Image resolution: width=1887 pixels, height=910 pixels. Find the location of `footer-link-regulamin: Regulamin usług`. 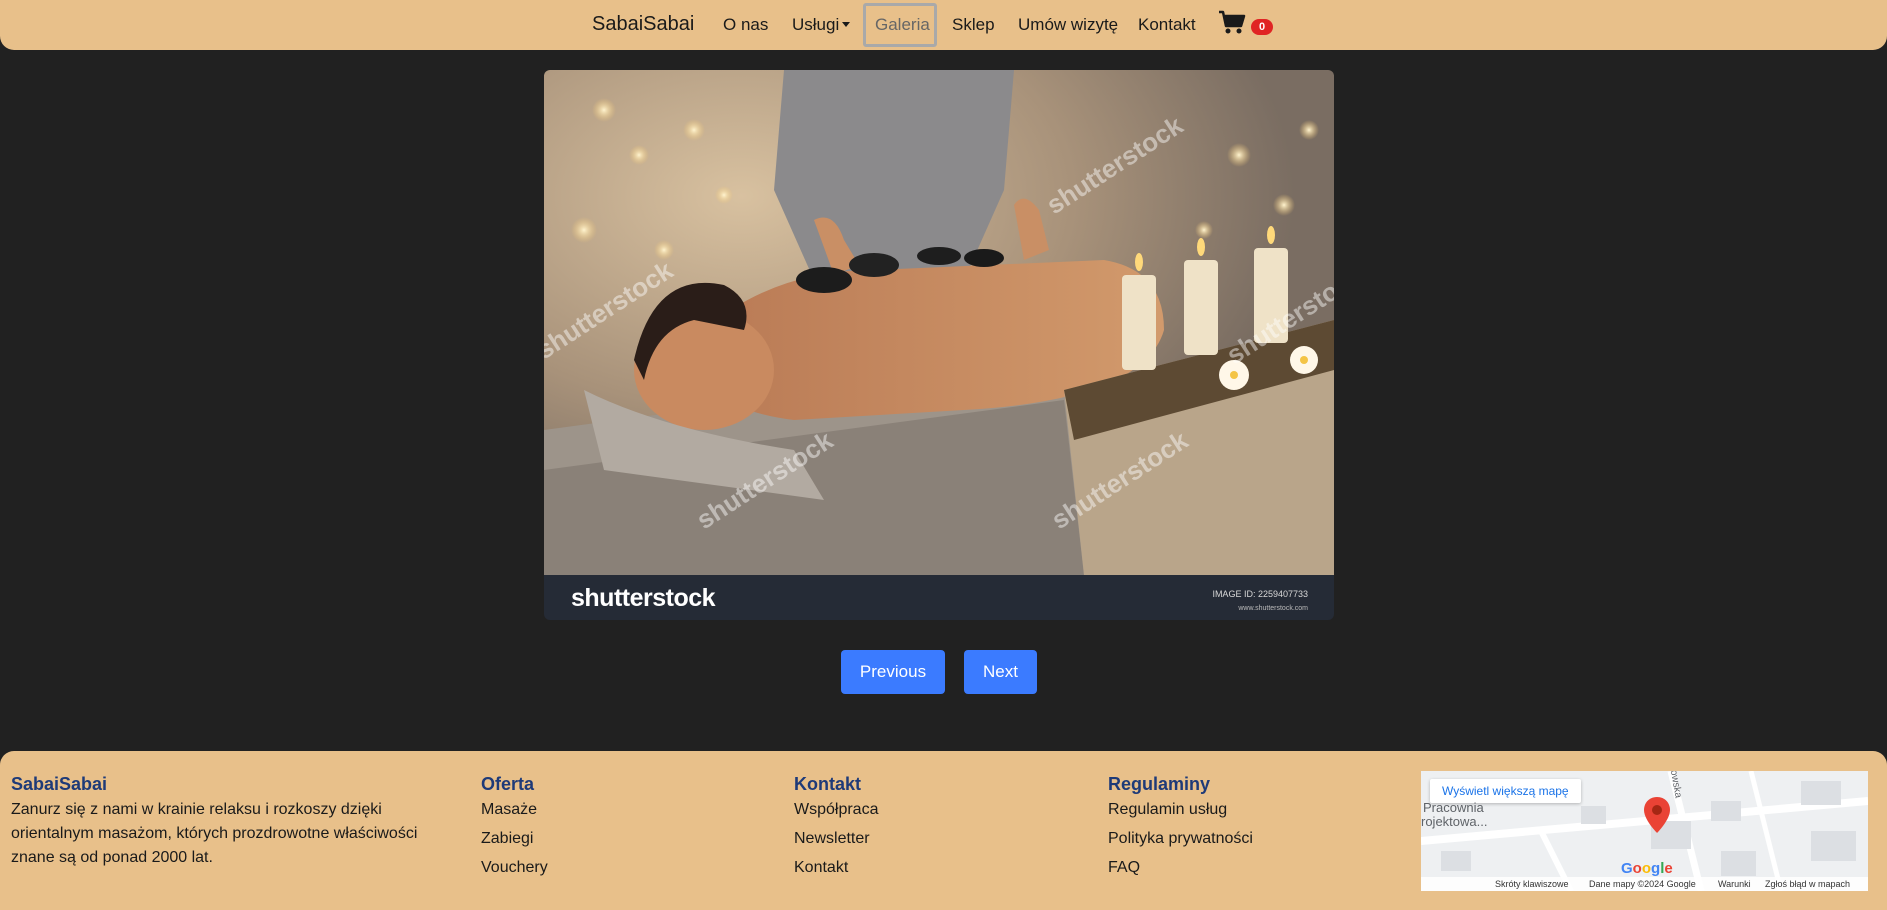

footer-link-regulamin: Regulamin usług is located at coordinates (1167, 810).